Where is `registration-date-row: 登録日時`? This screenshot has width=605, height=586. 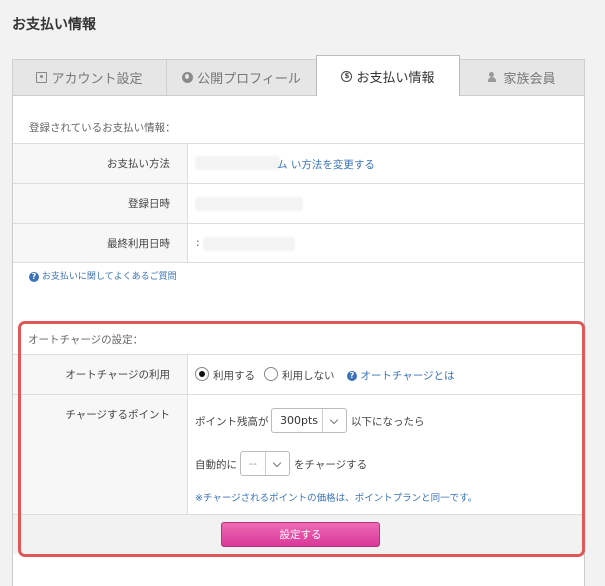
registration-date-row: 登録日時 is located at coordinates (298, 203).